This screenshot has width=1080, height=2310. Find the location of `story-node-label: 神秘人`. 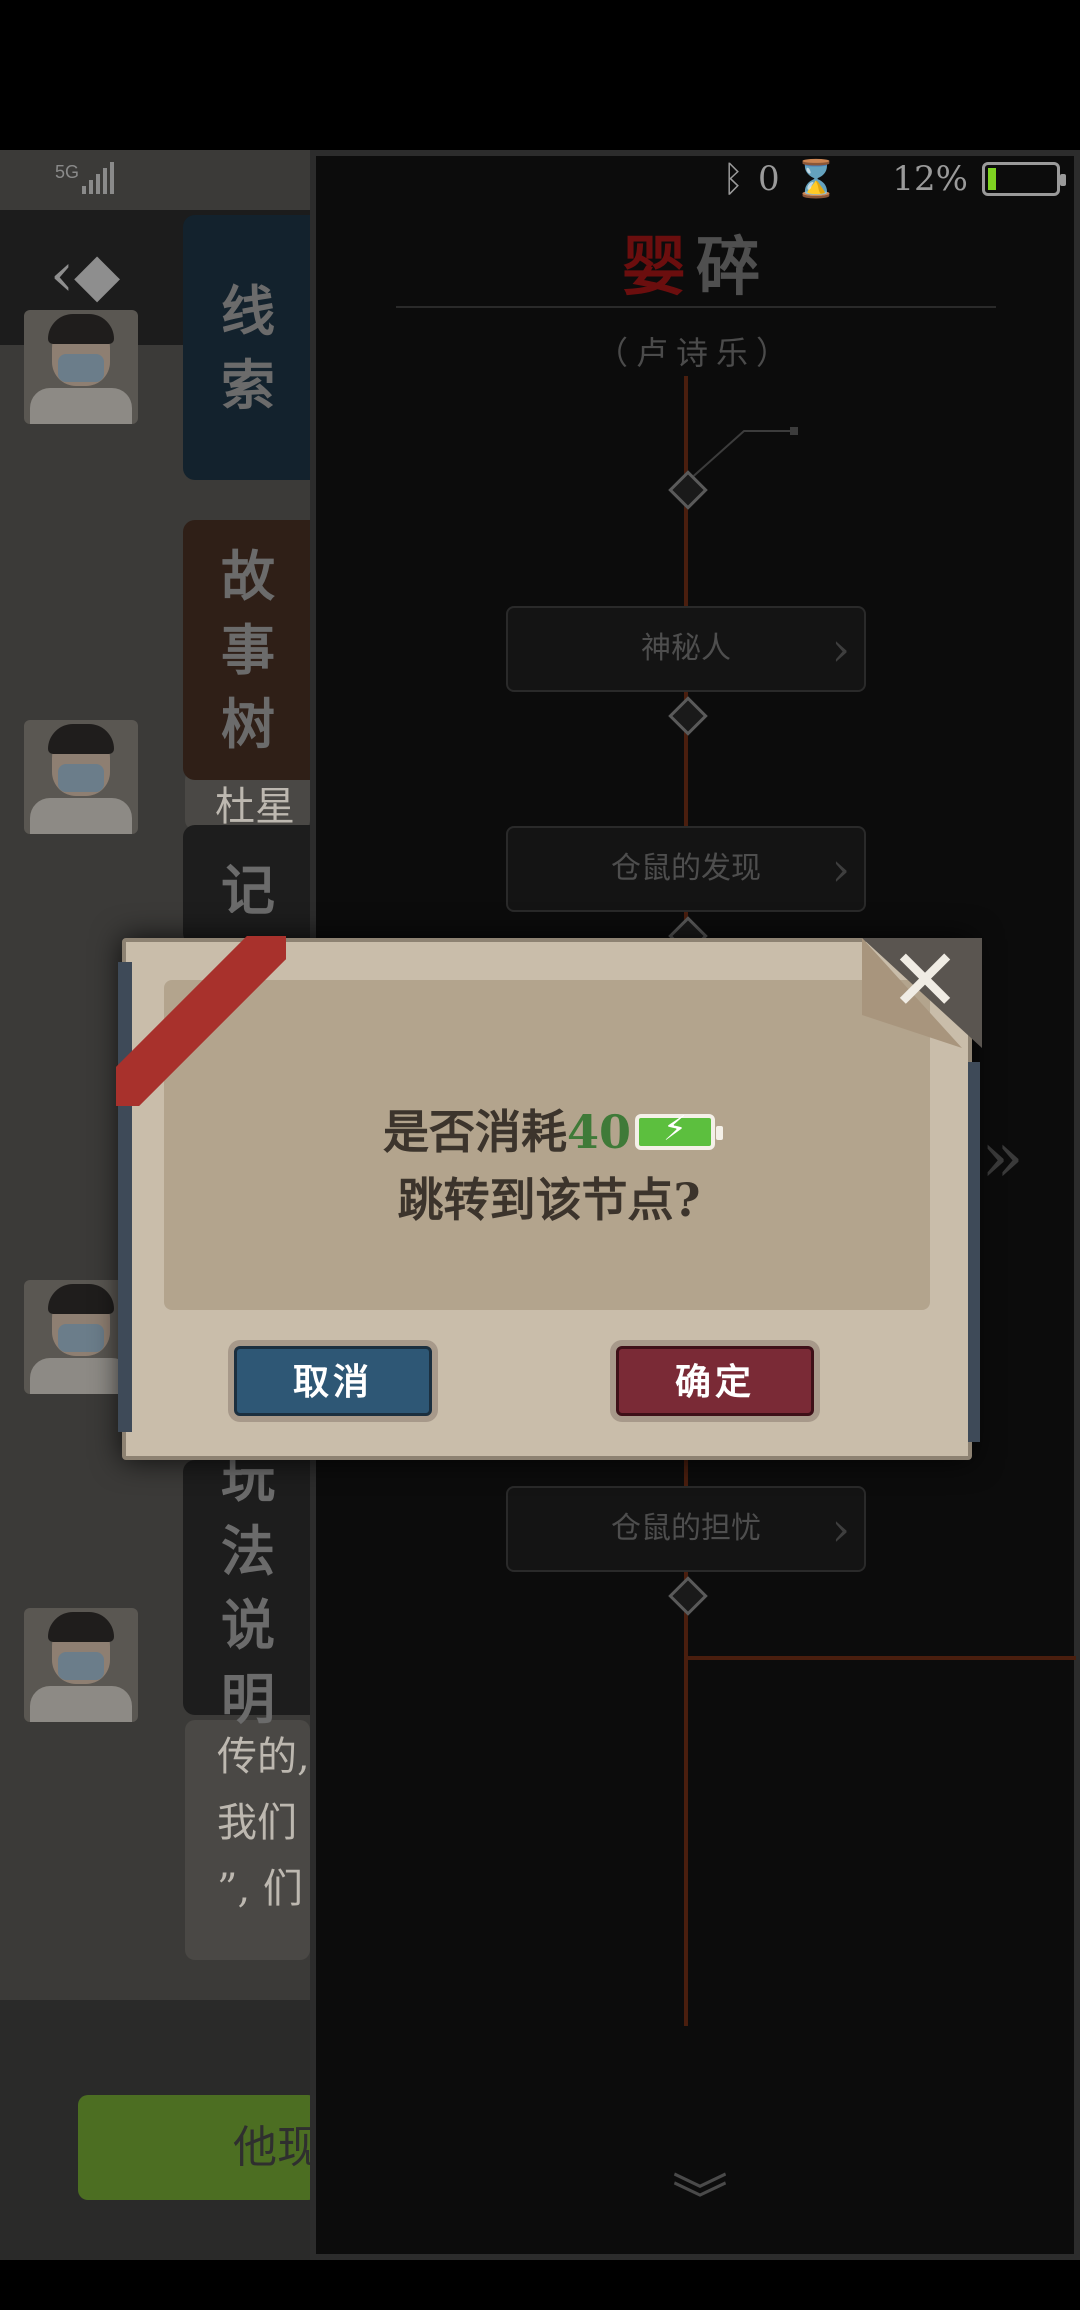

story-node-label: 神秘人 is located at coordinates (686, 648).